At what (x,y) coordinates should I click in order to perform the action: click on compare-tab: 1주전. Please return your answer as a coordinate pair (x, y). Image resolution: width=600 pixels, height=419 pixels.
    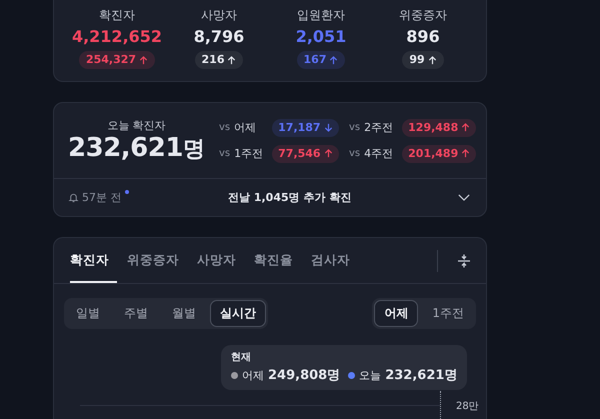
    Looking at the image, I should click on (448, 313).